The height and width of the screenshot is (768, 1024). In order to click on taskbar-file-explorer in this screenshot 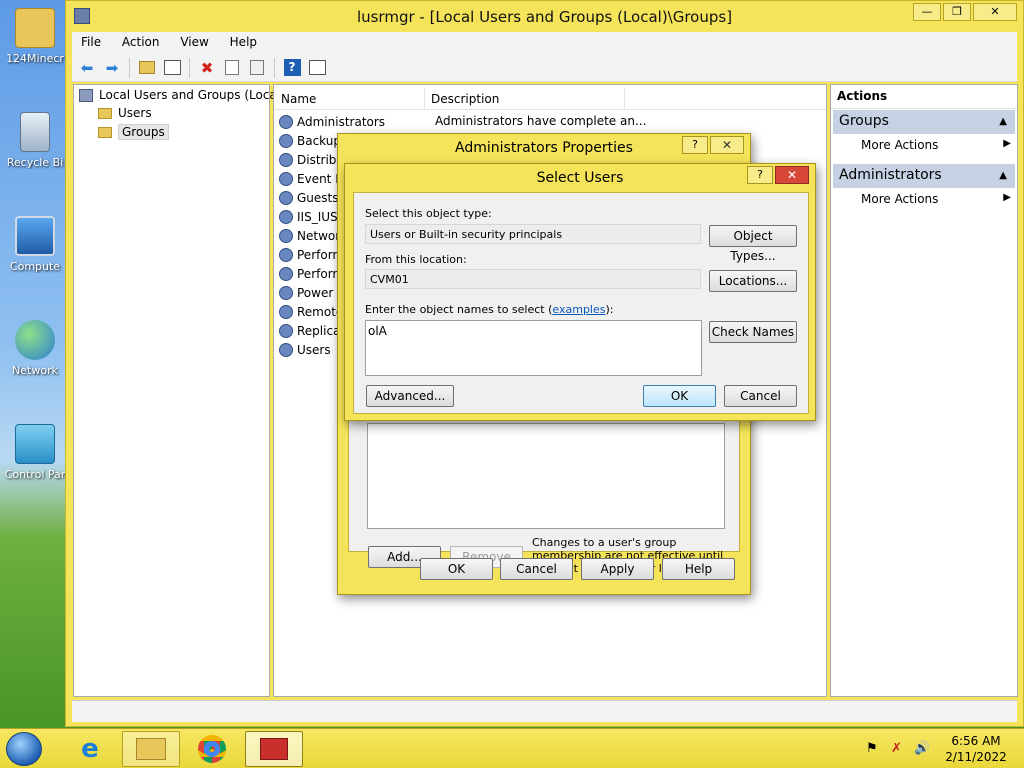, I will do `click(151, 749)`.